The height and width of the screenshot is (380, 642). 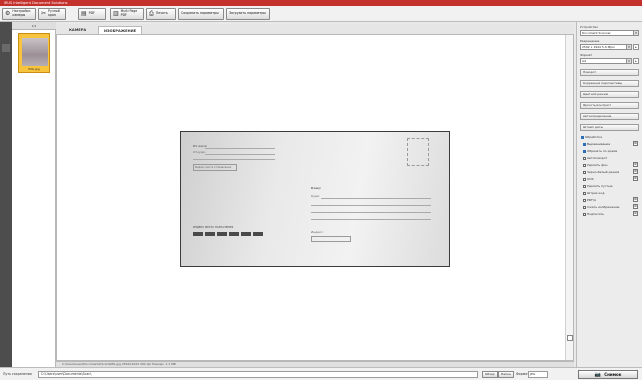 I want to click on processing-option-label: Удалить пустые, so click(x=600, y=186).